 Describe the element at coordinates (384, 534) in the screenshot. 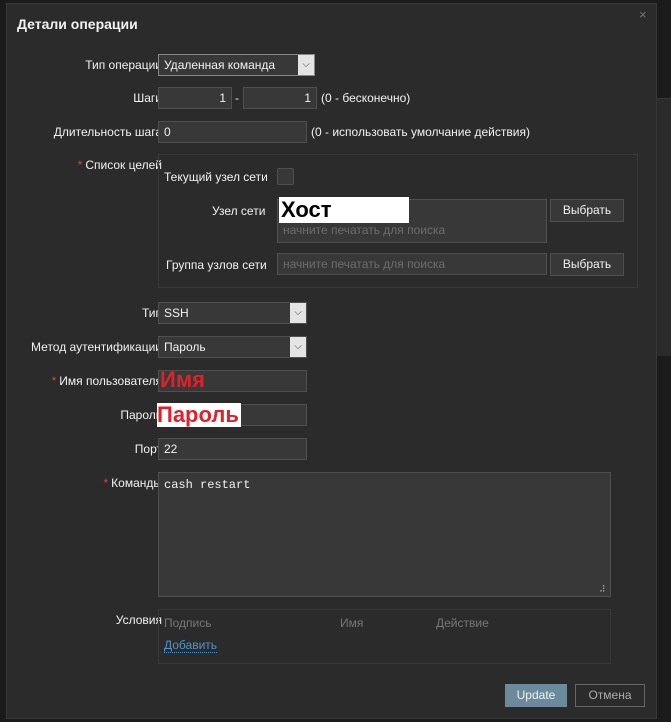

I see `commands-textarea: cash restart` at that location.